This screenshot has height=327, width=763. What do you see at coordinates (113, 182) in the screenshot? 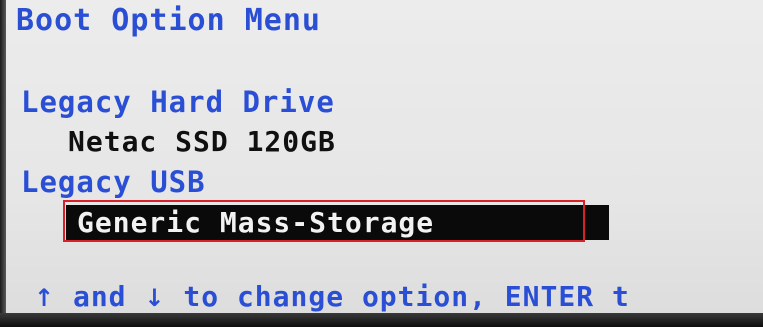
I see `category-legacy-usb: Legacy USB` at bounding box center [113, 182].